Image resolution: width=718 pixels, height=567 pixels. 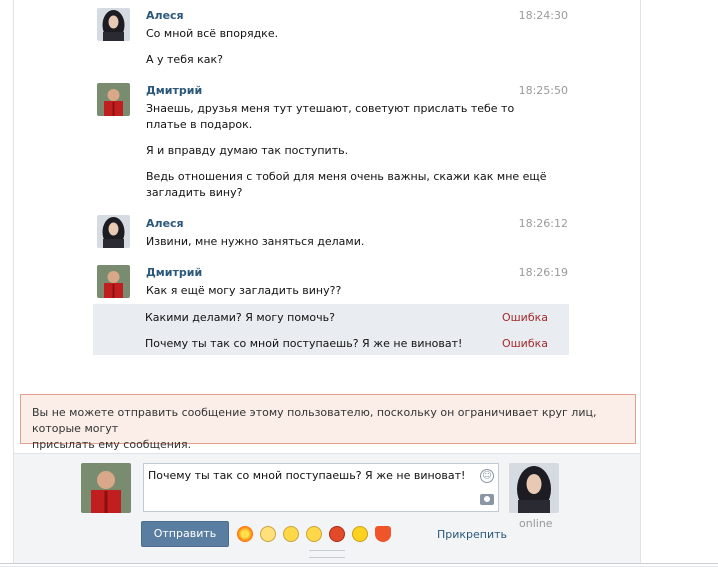 I want to click on grin-emoji-icon, so click(x=291, y=534).